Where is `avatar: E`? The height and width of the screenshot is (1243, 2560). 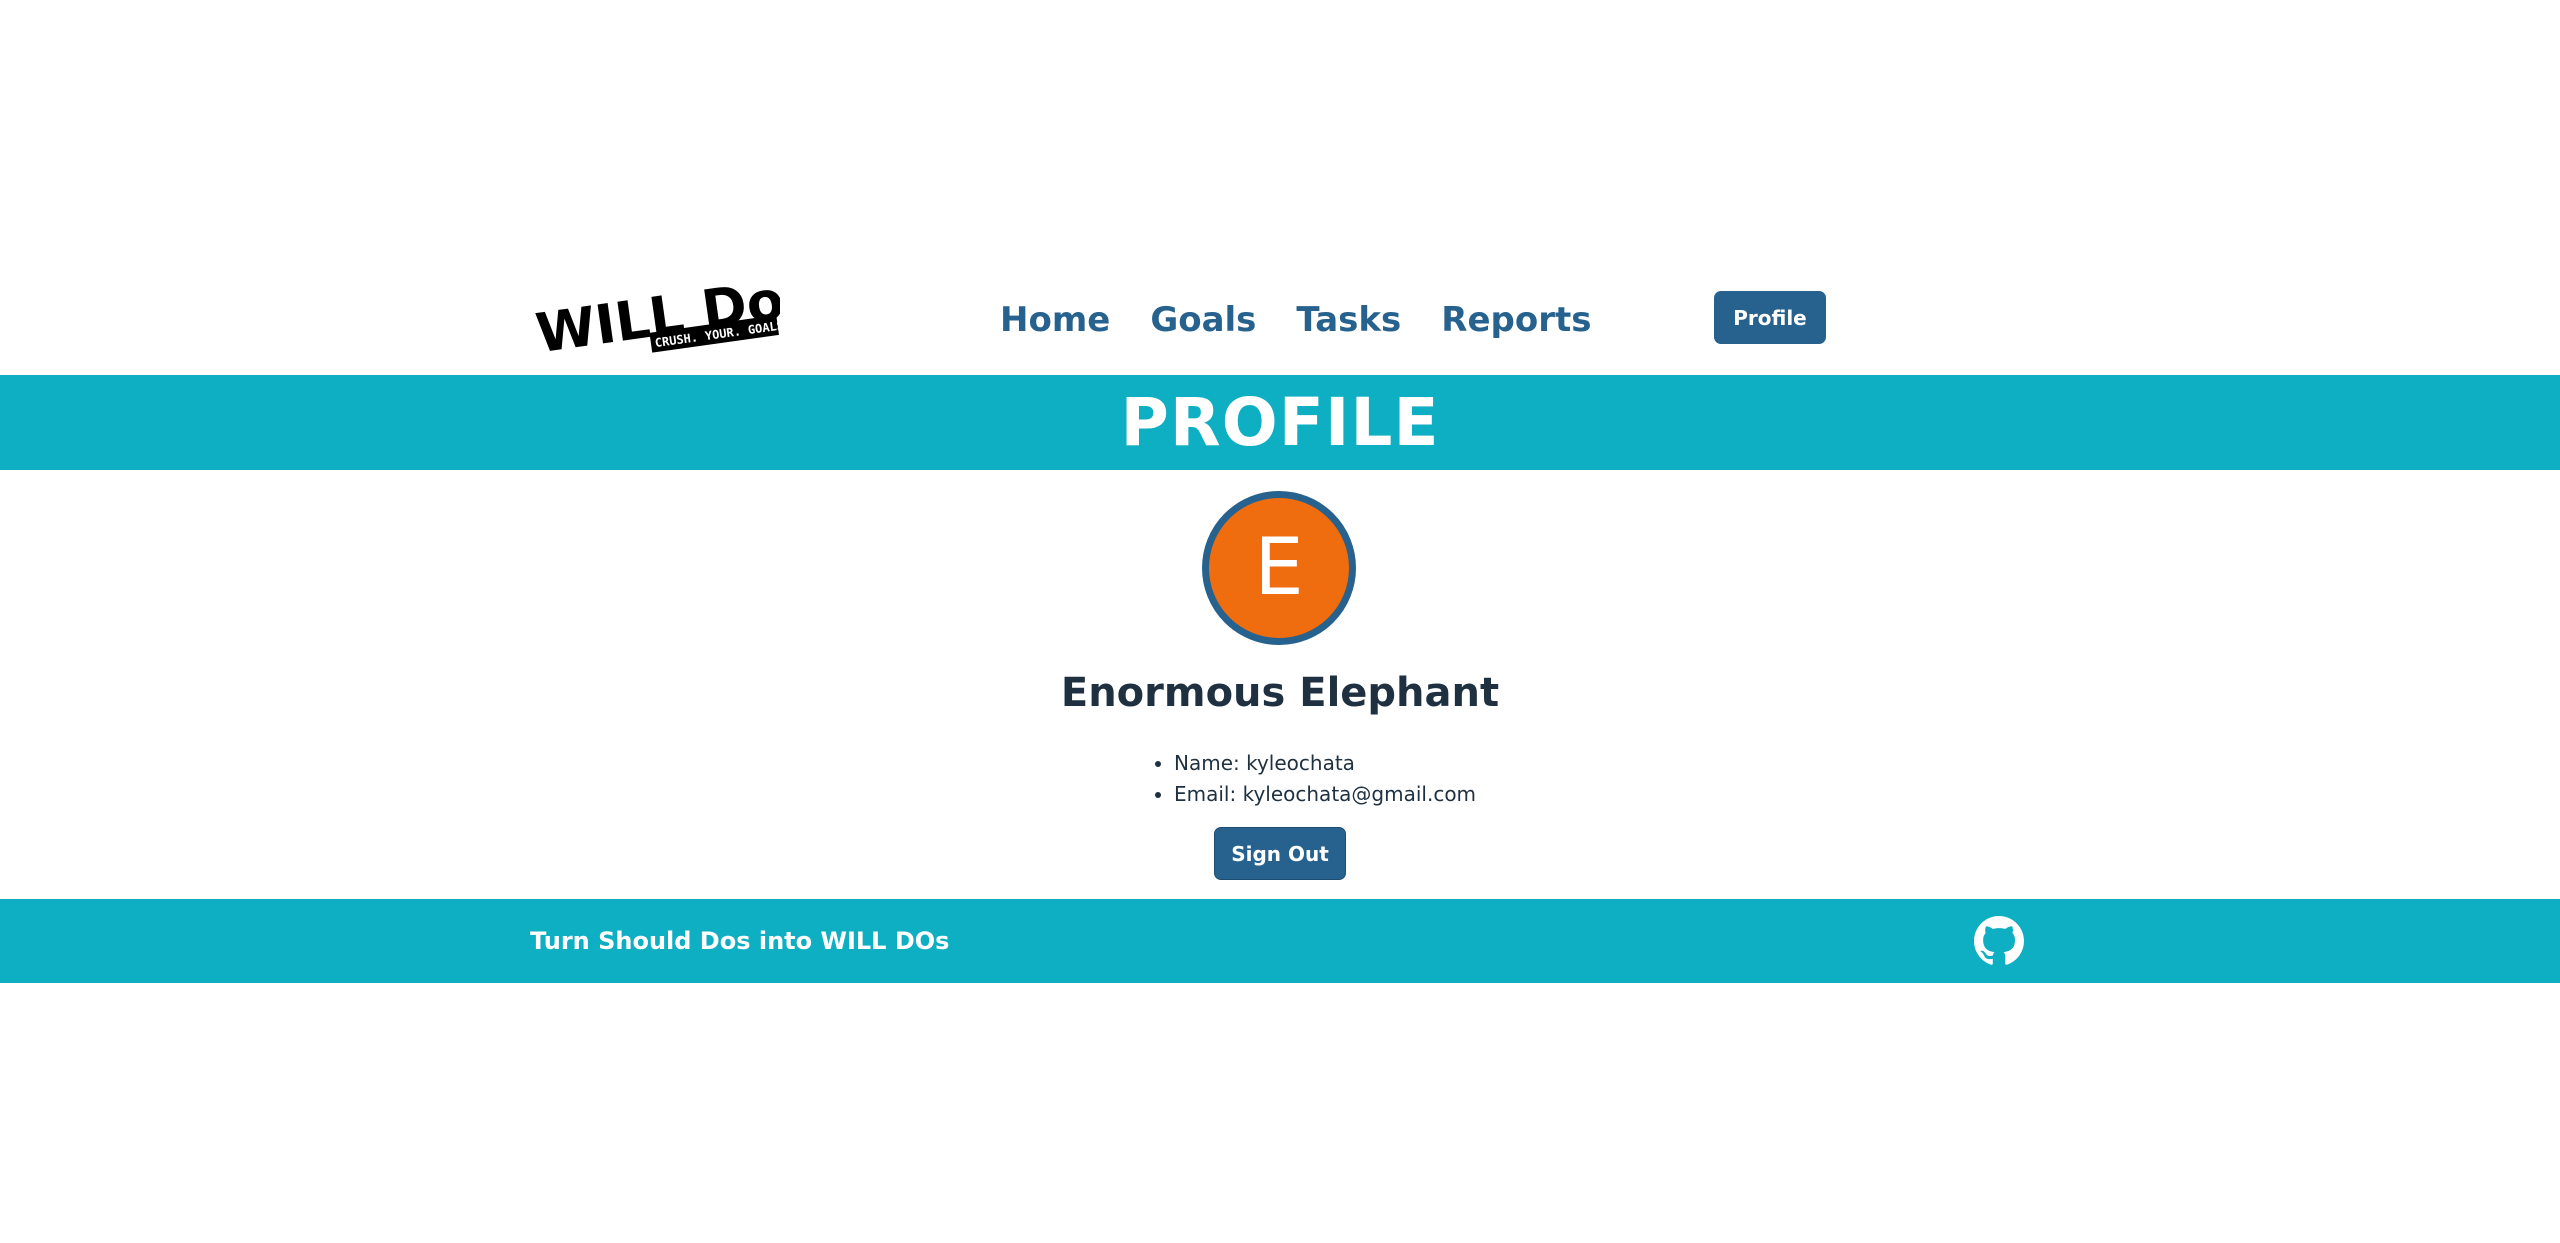 avatar: E is located at coordinates (1279, 568).